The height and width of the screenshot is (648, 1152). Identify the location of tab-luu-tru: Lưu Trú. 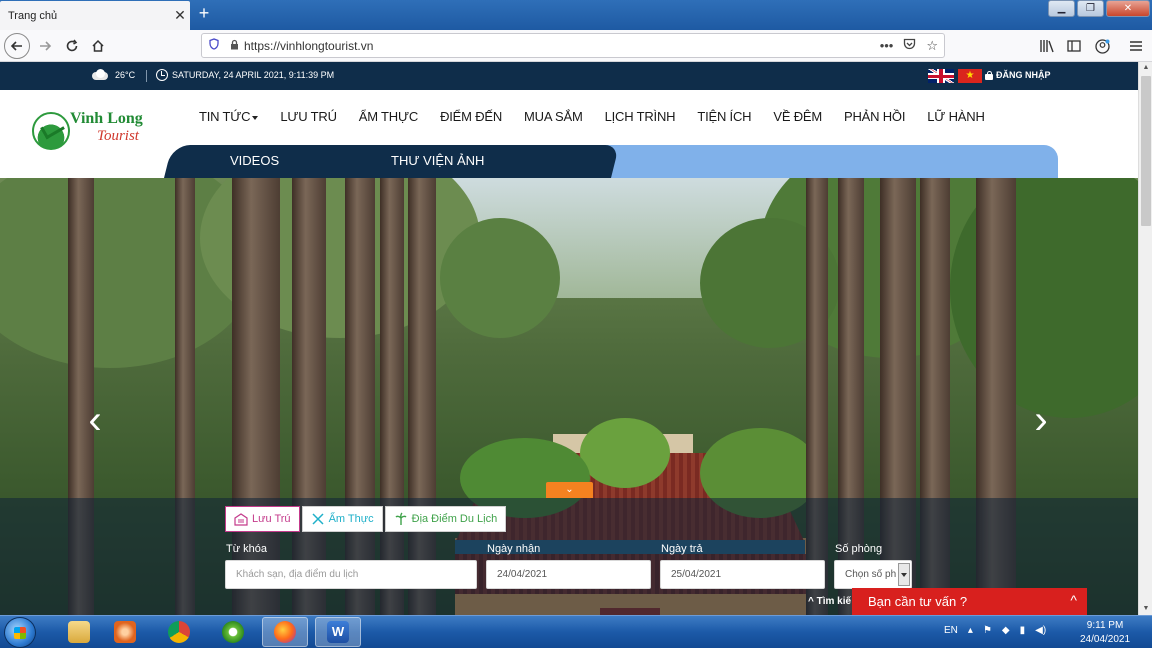
(262, 519).